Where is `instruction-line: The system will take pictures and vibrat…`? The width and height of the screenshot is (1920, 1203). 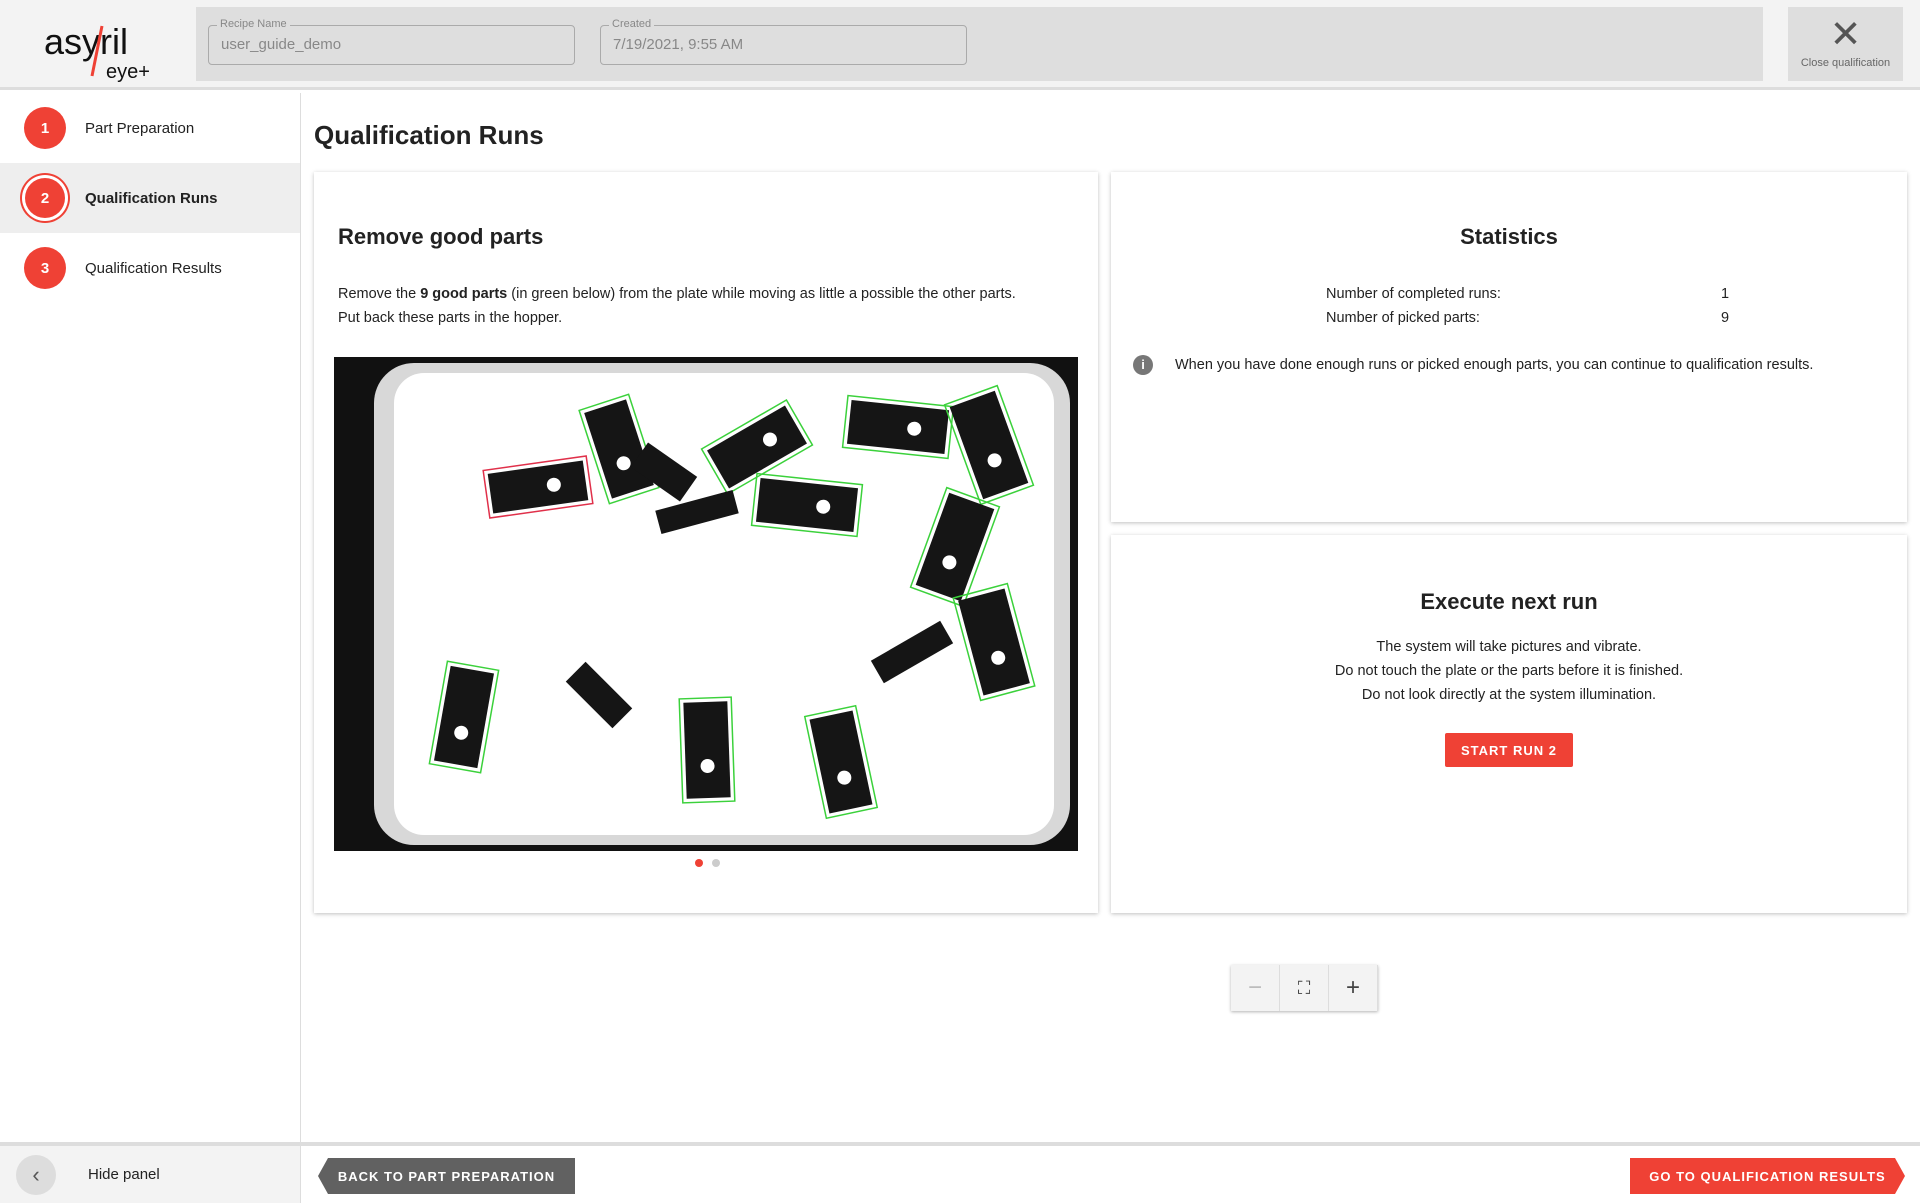 instruction-line: The system will take pictures and vibrat… is located at coordinates (1509, 647).